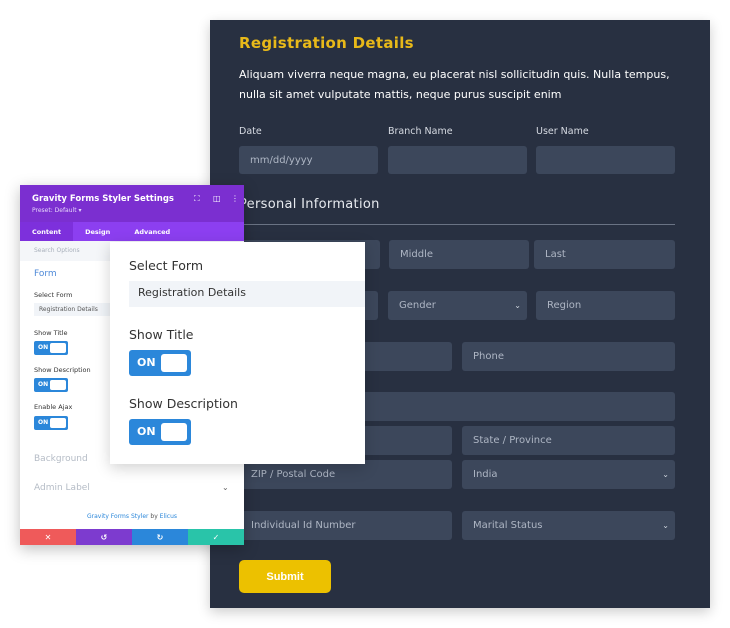 The height and width of the screenshot is (628, 730). Describe the element at coordinates (45, 274) in the screenshot. I see `form-section-heading: Form` at that location.